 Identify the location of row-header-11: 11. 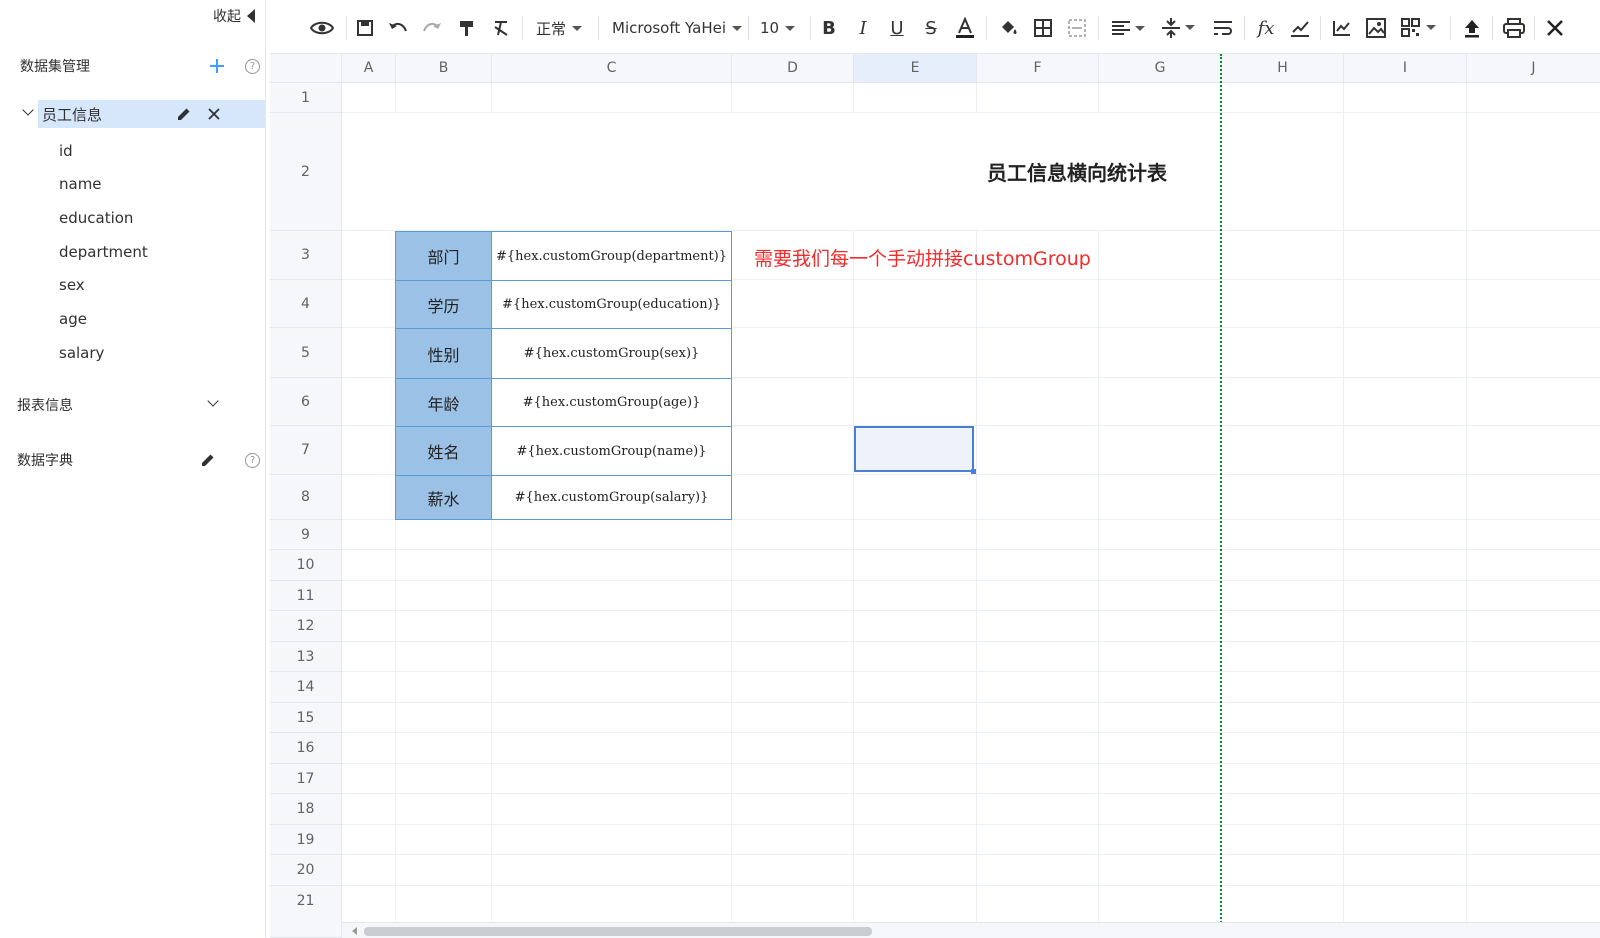
(306, 596).